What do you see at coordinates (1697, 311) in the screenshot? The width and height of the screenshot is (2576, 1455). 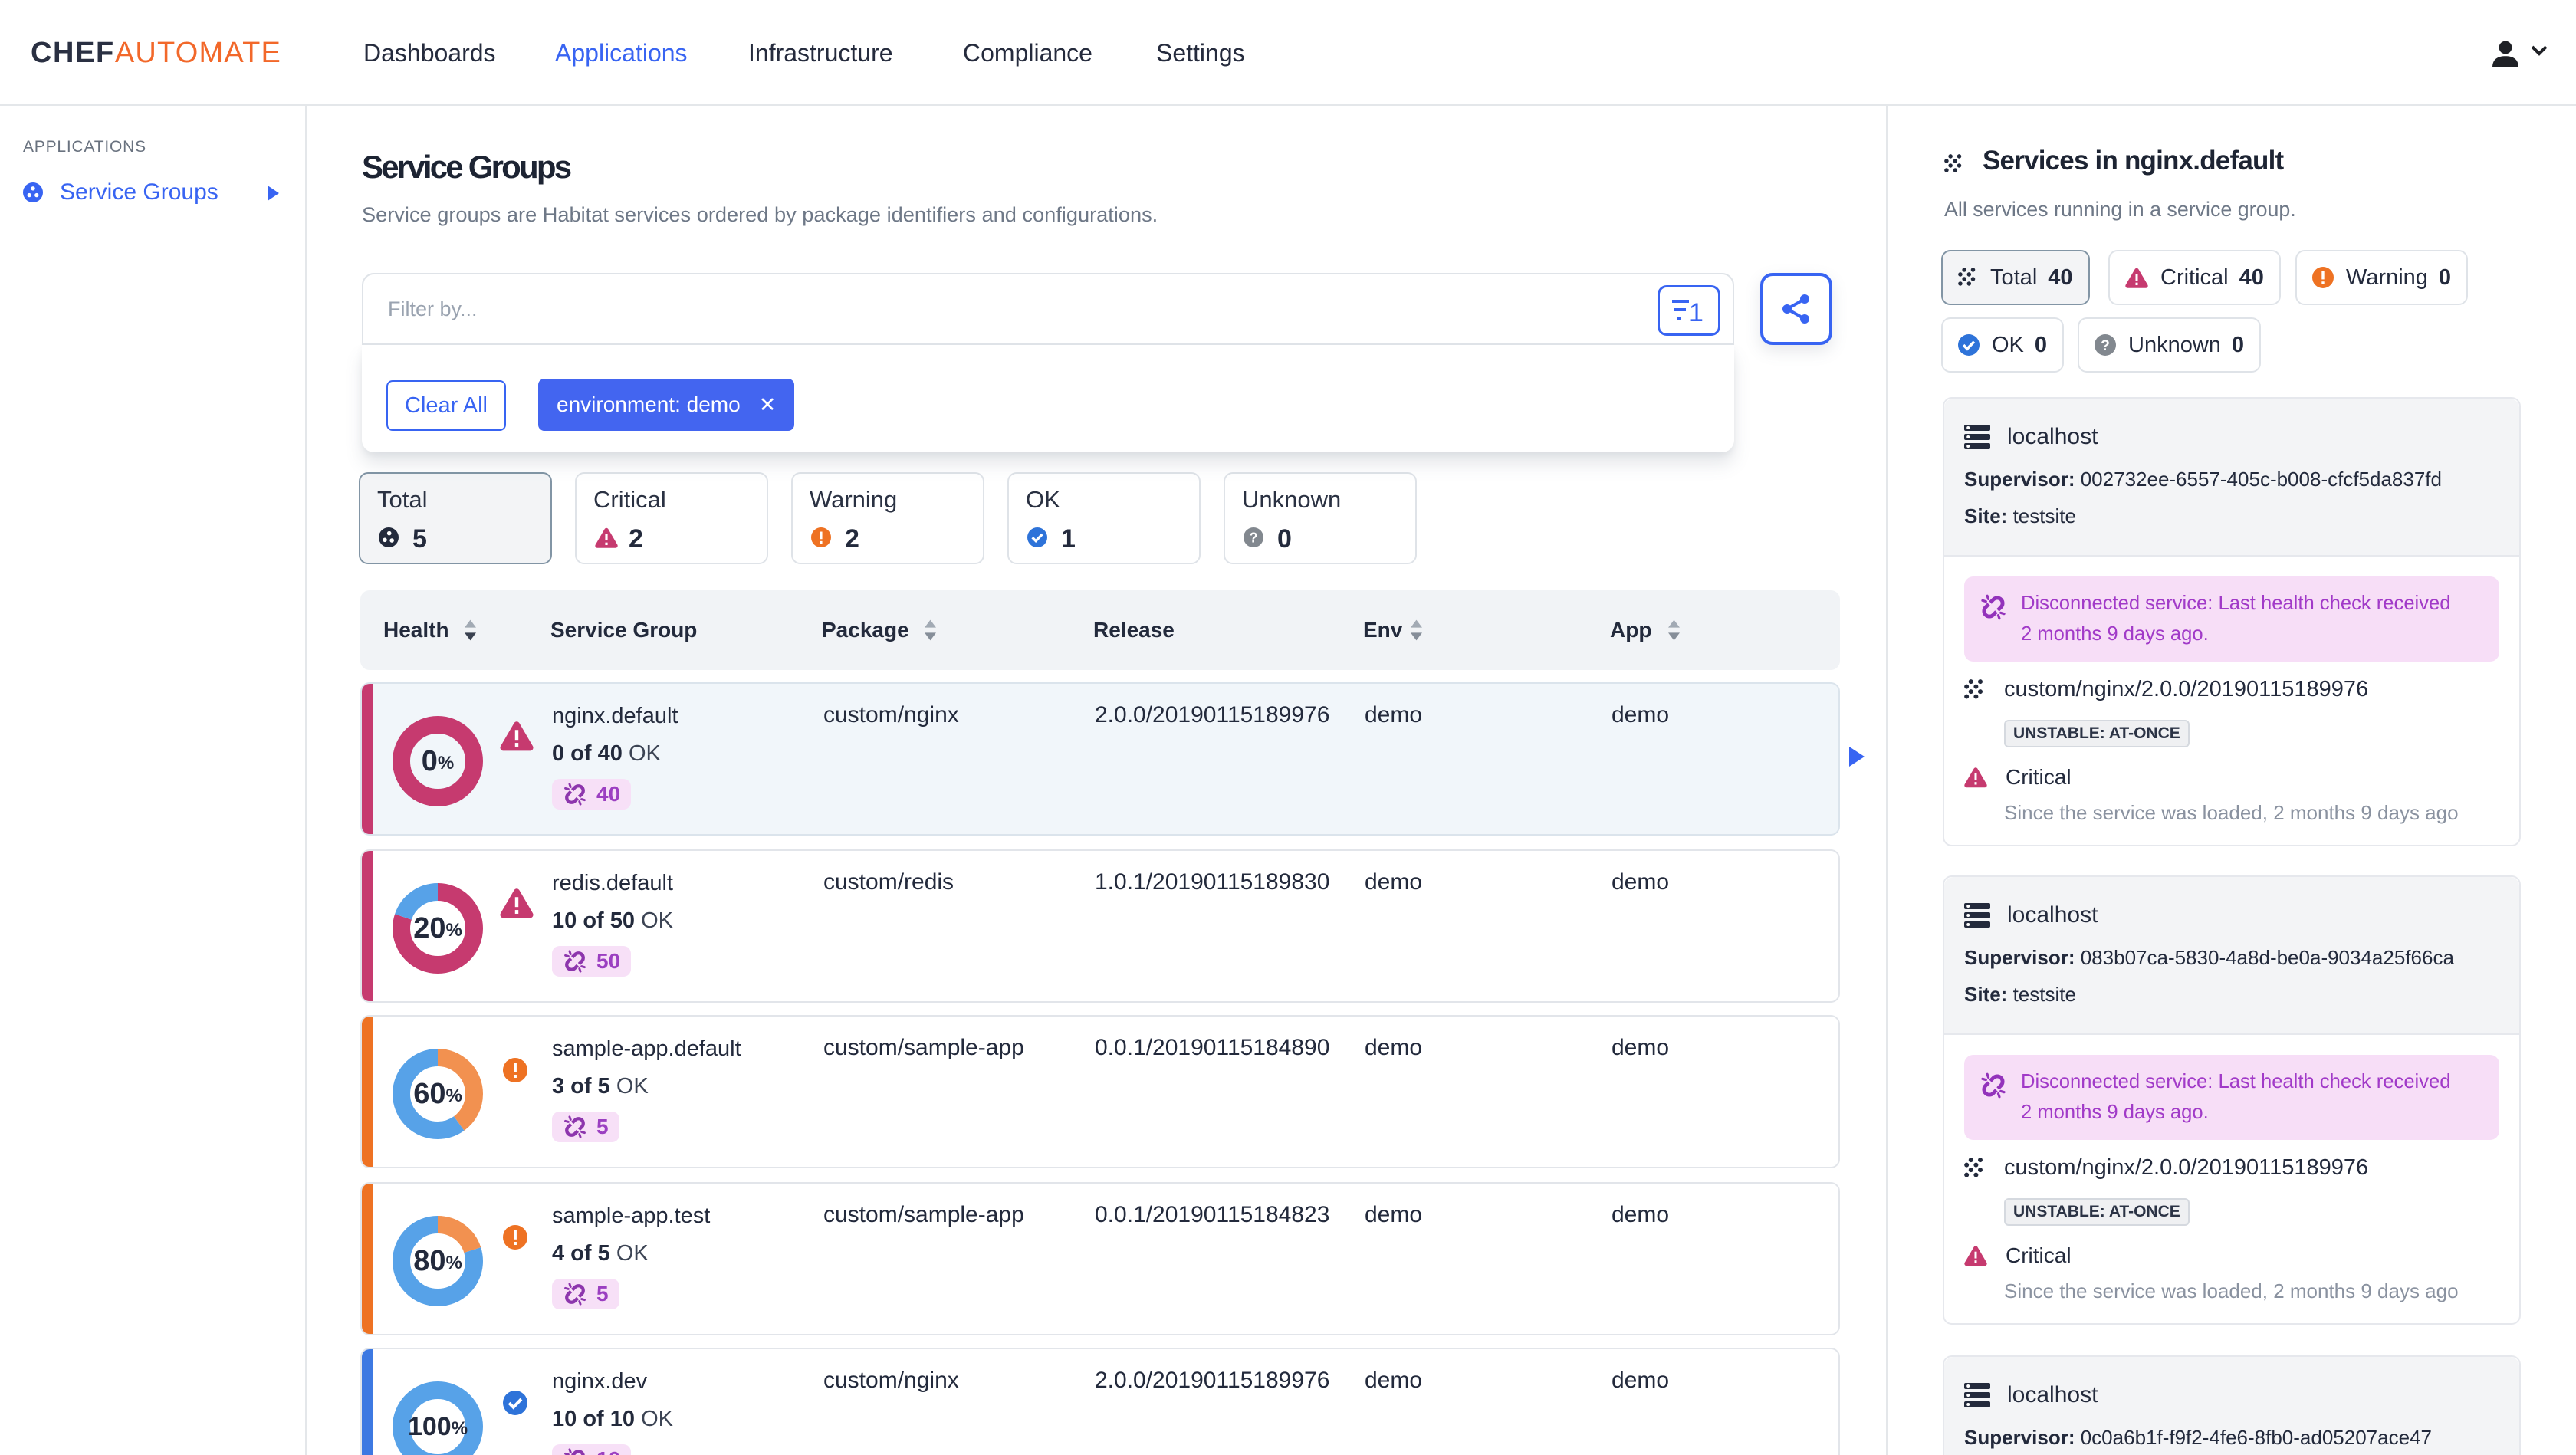 I see `svg-text: 1` at bounding box center [1697, 311].